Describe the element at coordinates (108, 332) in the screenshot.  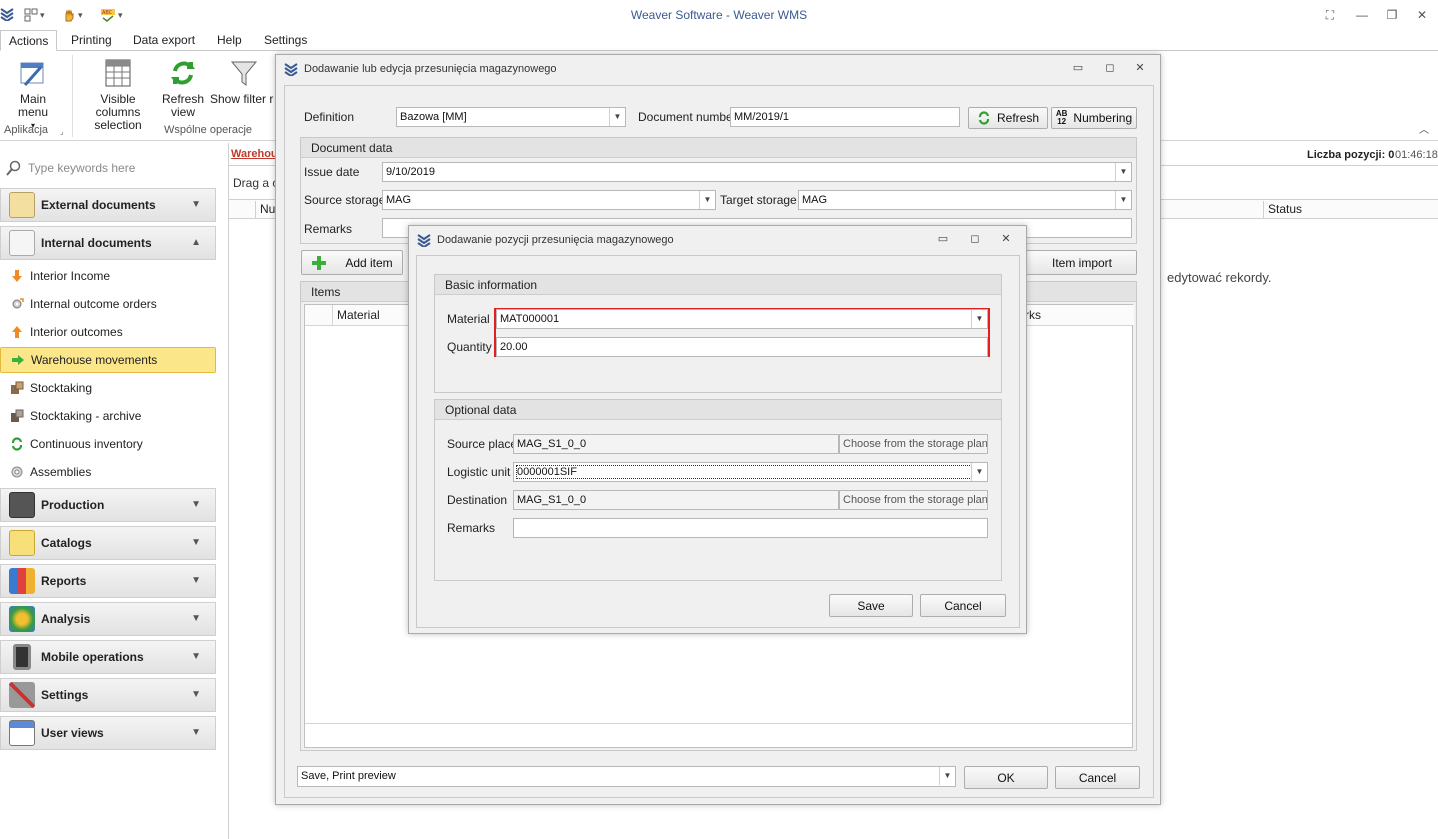
I see `nav-item-interior-outcomes: Interior outcomes` at that location.